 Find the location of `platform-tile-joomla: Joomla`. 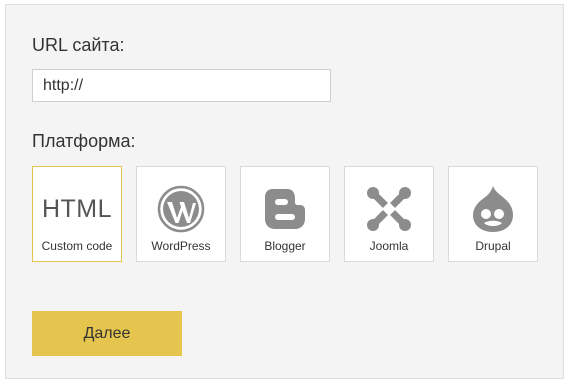

platform-tile-joomla: Joomla is located at coordinates (389, 214).